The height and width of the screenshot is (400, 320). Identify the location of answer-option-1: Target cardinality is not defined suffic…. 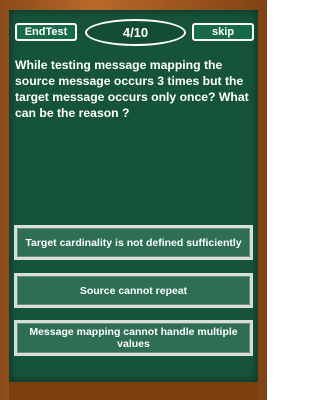
(133, 242).